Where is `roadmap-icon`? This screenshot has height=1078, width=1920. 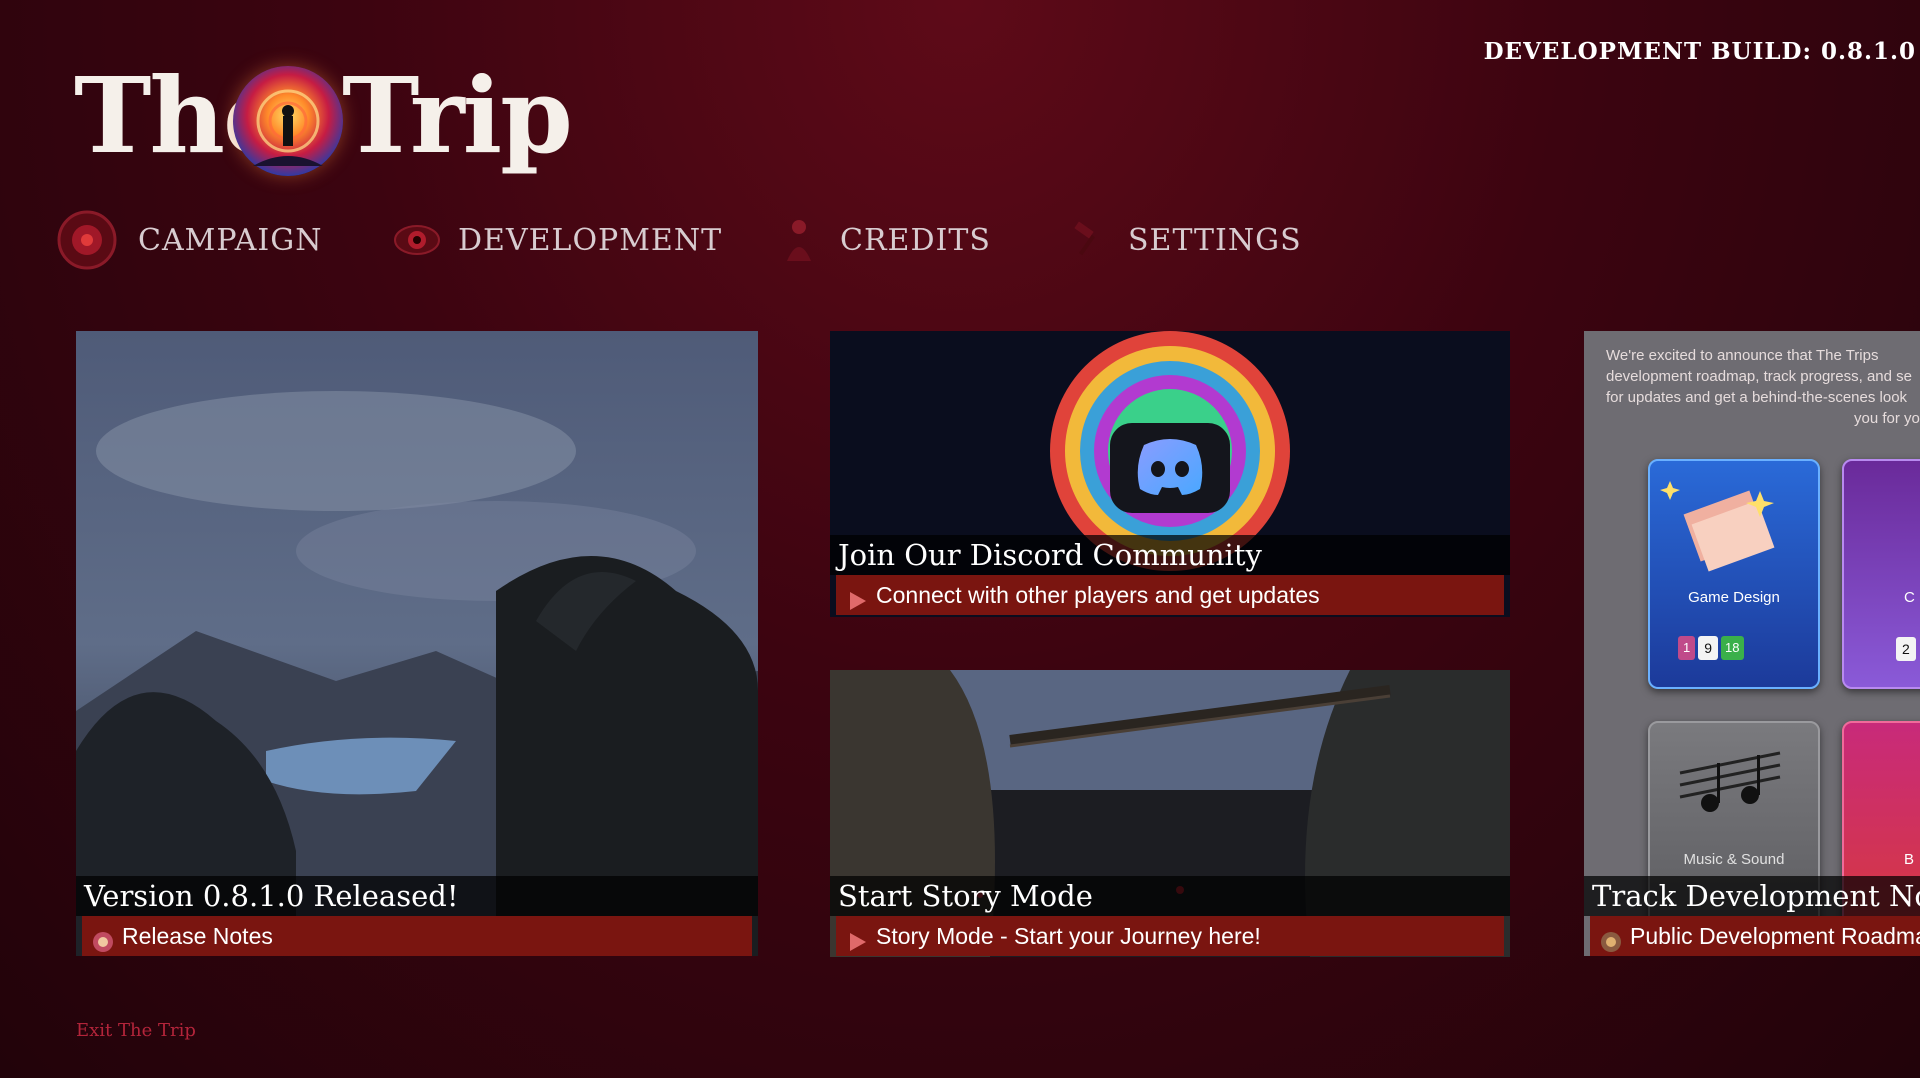
roadmap-icon is located at coordinates (1611, 938).